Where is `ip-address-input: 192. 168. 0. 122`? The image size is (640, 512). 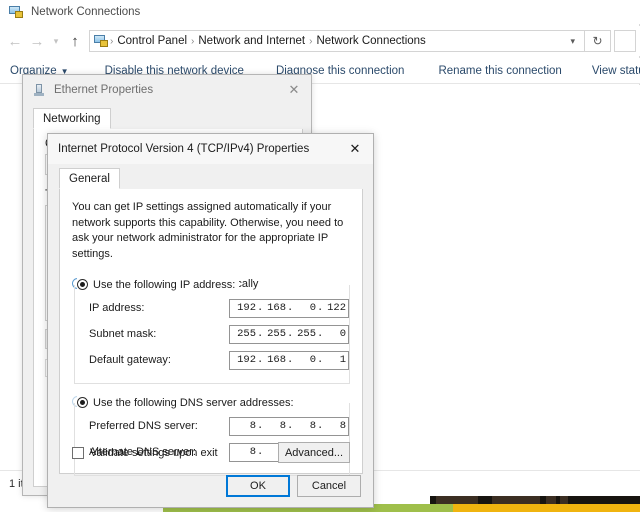 ip-address-input: 192. 168. 0. 122 is located at coordinates (289, 308).